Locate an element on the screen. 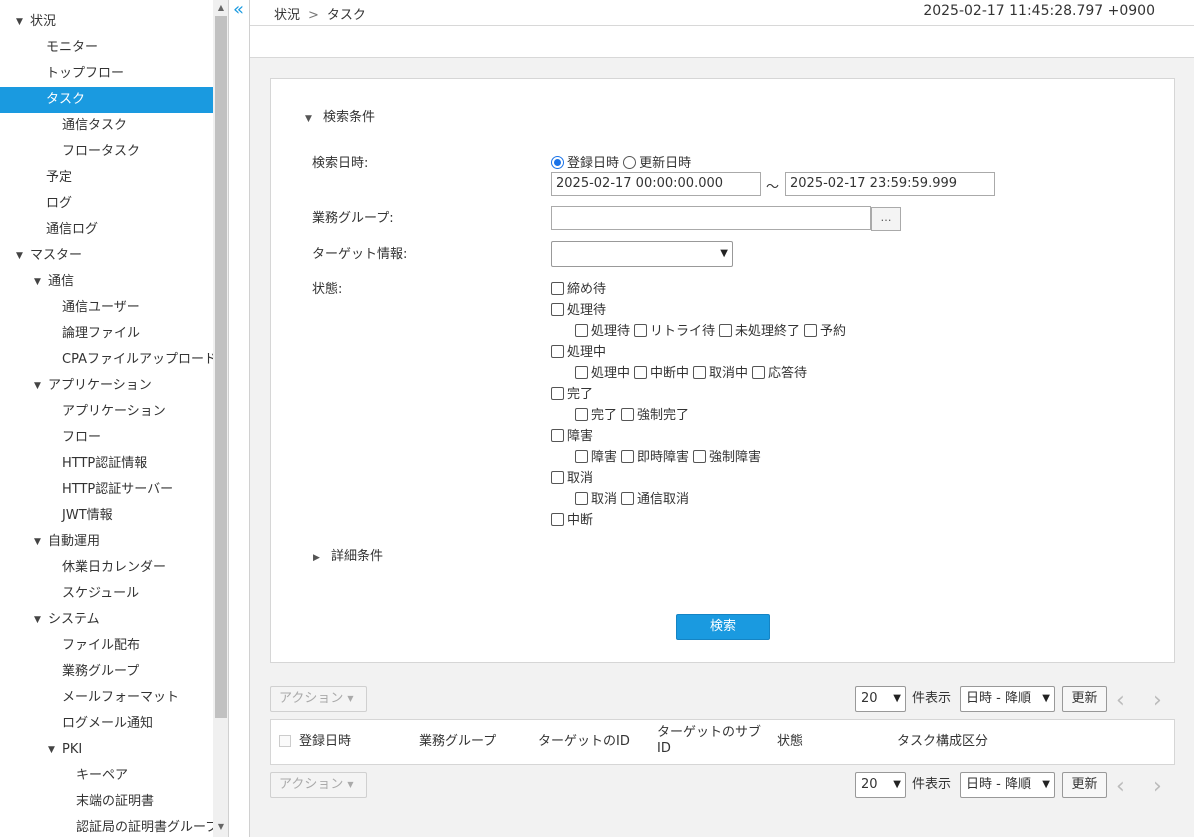  action-dropdown-top: アクション ▼ is located at coordinates (318, 699).